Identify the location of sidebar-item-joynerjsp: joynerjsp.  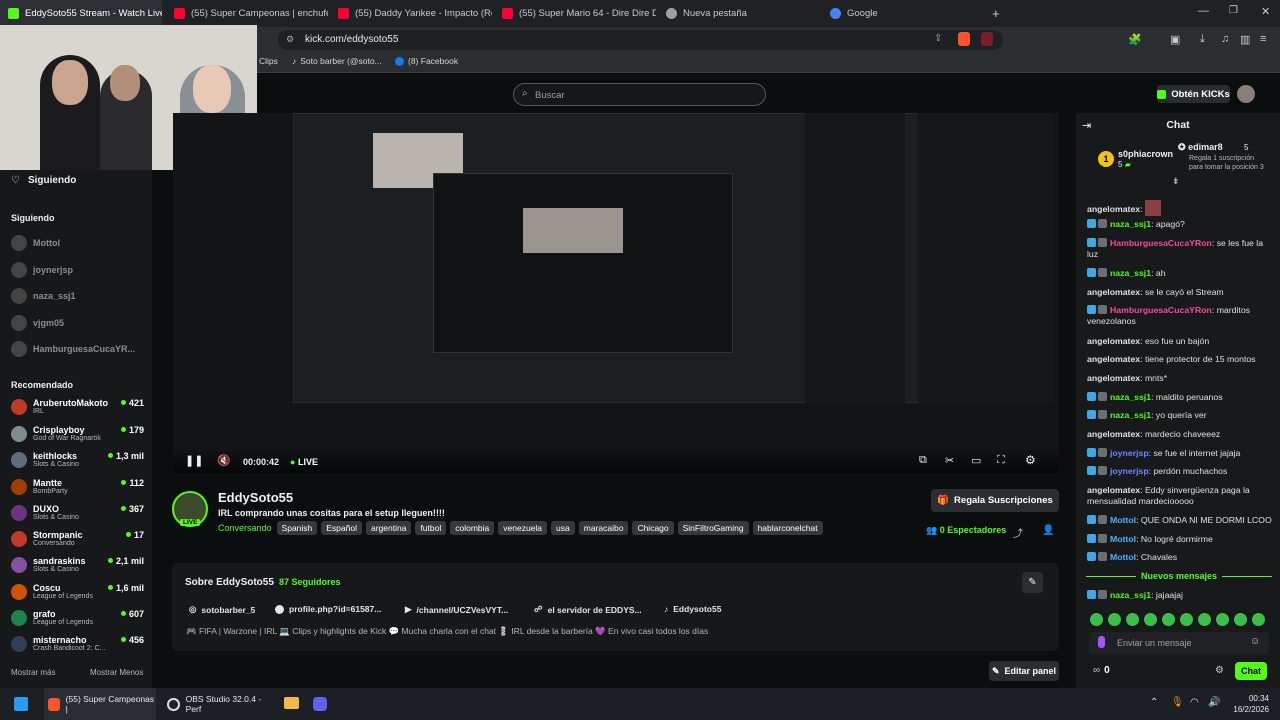
(77, 270).